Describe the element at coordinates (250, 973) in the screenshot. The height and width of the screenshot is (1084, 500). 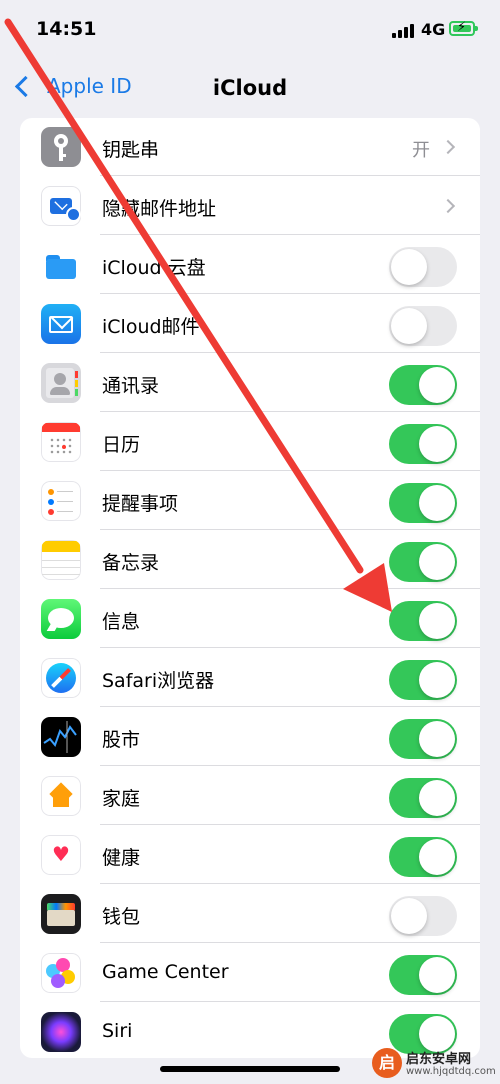
I see `list-item: Game Center` at that location.